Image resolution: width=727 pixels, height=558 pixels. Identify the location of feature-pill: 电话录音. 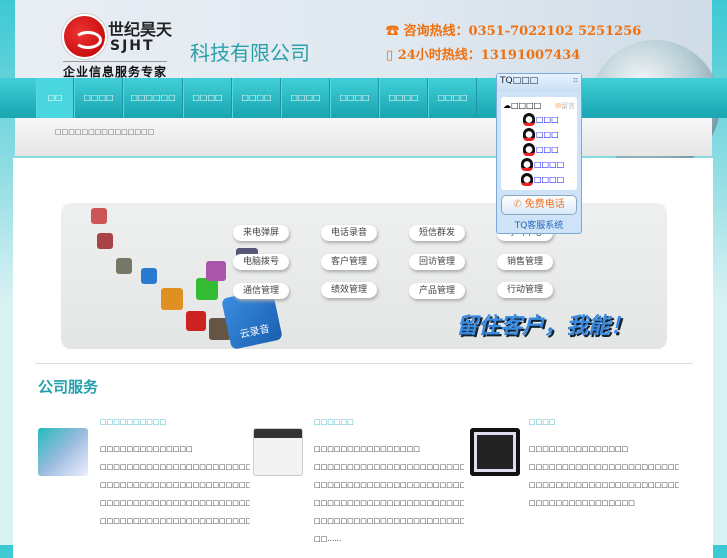
(349, 233).